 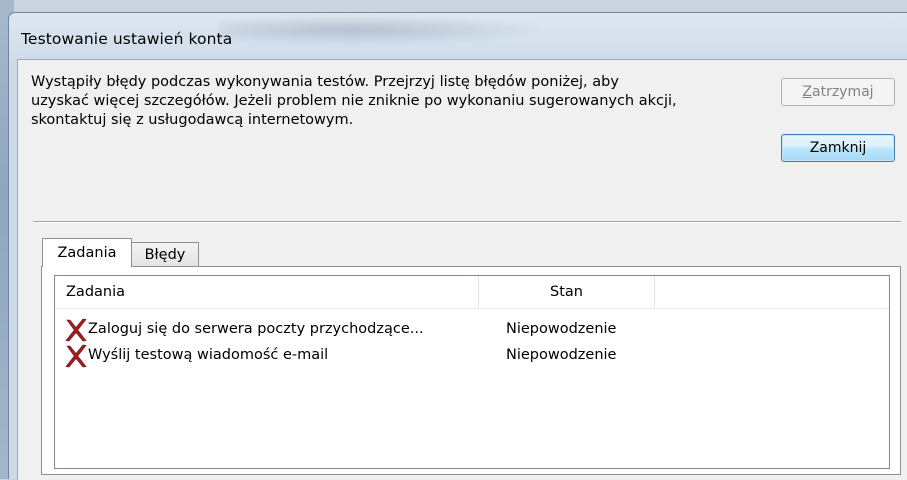 I want to click on title-bar: Testowanie ustawień konta, so click(x=458, y=36).